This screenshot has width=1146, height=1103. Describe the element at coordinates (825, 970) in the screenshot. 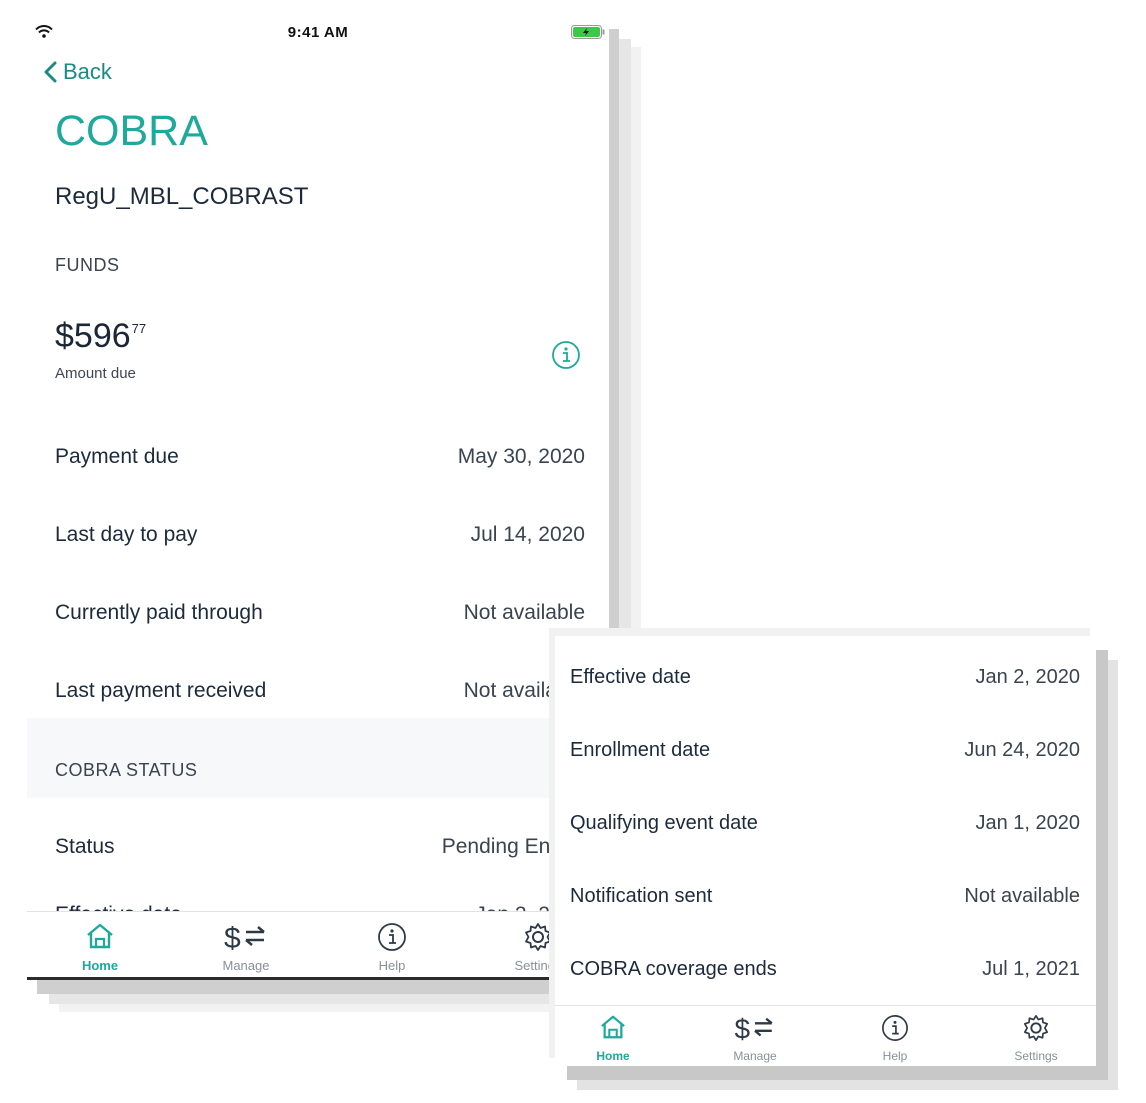

I see `coverage-ends-row: COBRA coverage ends Jul 1, 2021` at that location.